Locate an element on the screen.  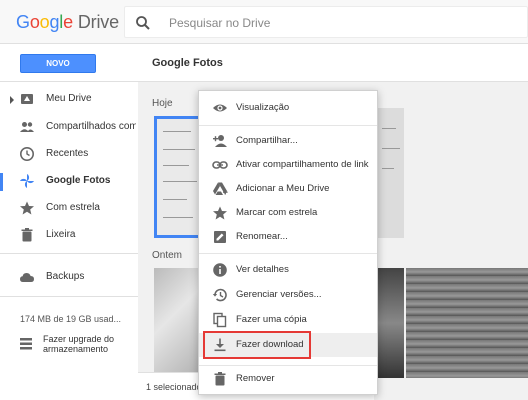
sidebar-item-shared: Compartilhados comigo is located at coordinates (69, 128).